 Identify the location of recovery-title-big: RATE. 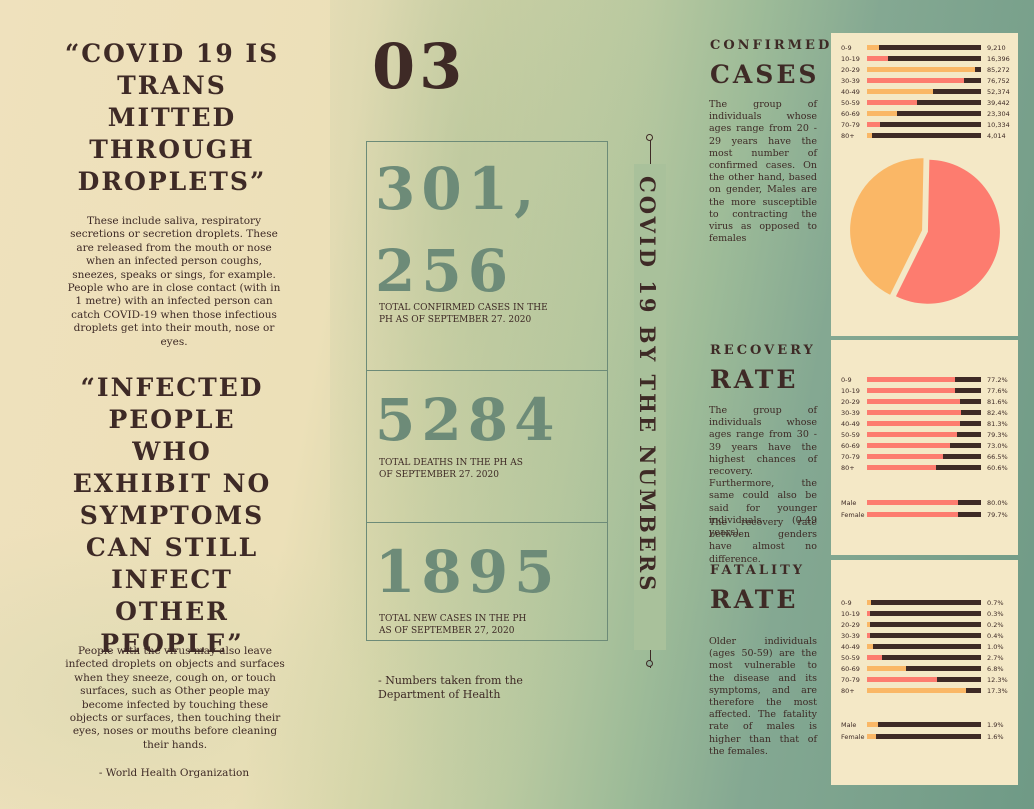
(754, 379).